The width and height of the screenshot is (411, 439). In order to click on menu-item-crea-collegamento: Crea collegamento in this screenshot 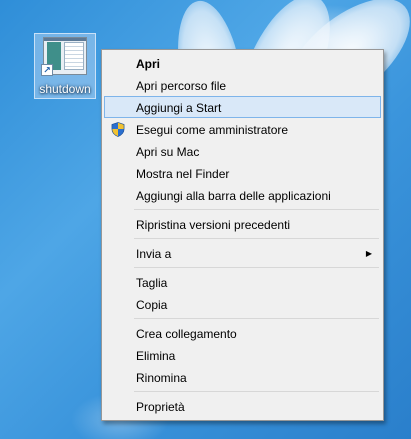, I will do `click(242, 333)`.